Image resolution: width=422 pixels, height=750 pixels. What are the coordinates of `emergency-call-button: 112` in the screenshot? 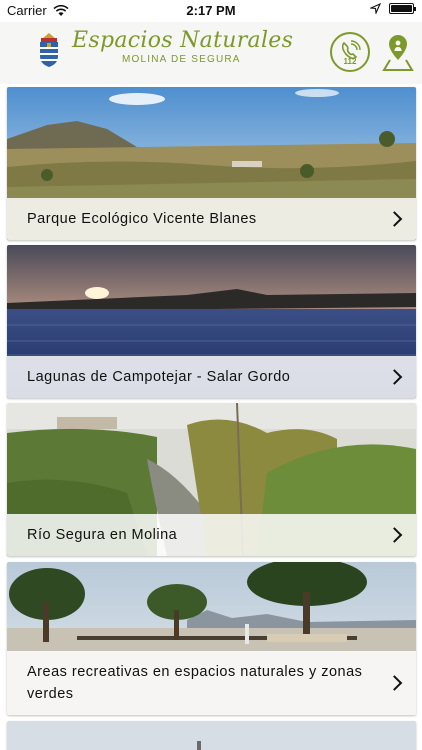 It's located at (350, 52).